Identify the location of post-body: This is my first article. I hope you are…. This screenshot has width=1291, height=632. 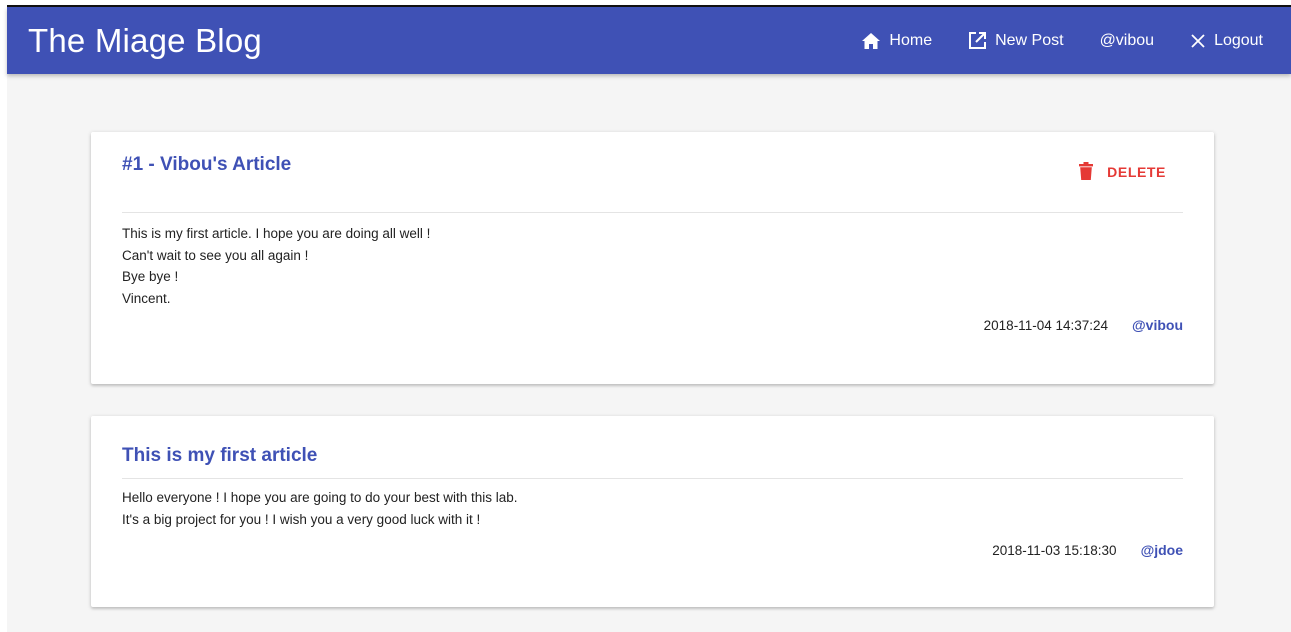
(652, 266).